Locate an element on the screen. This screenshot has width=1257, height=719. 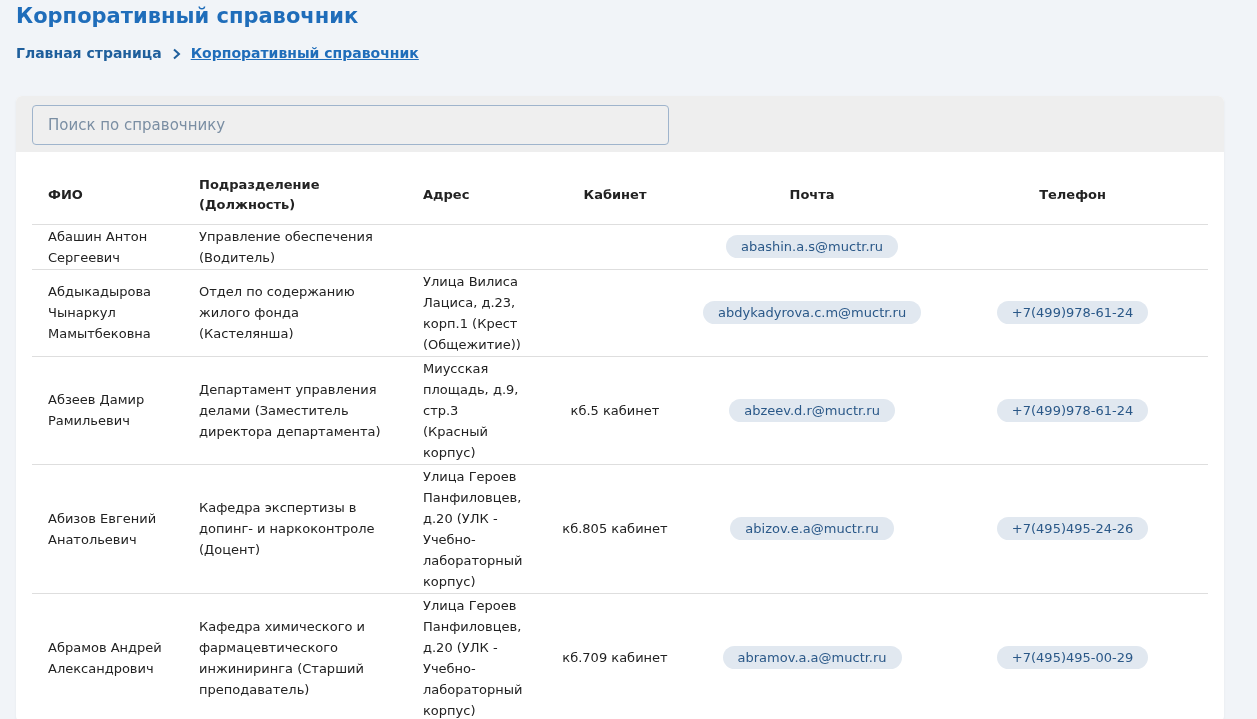
breadcrumb-link: Главная страница is located at coordinates (89, 54).